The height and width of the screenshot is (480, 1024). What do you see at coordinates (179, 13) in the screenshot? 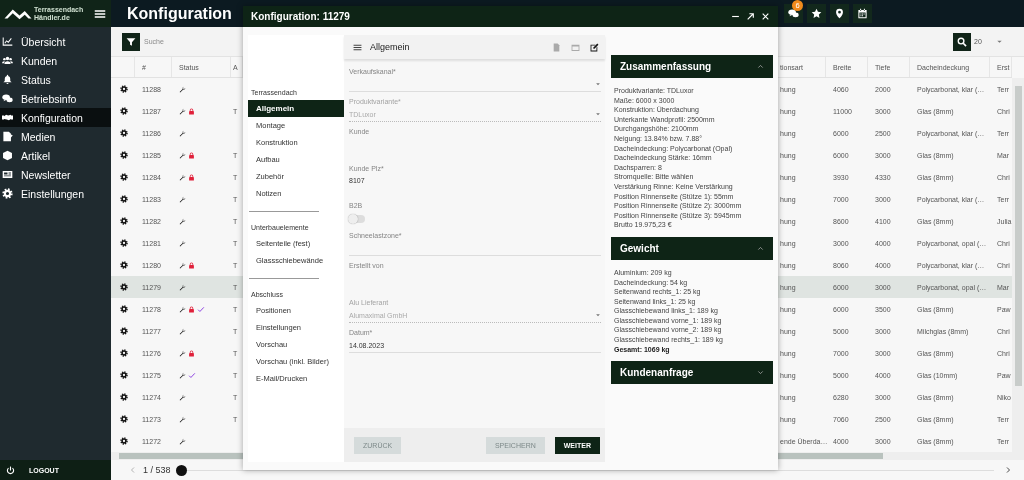
I see `page-title: Konfiguration` at bounding box center [179, 13].